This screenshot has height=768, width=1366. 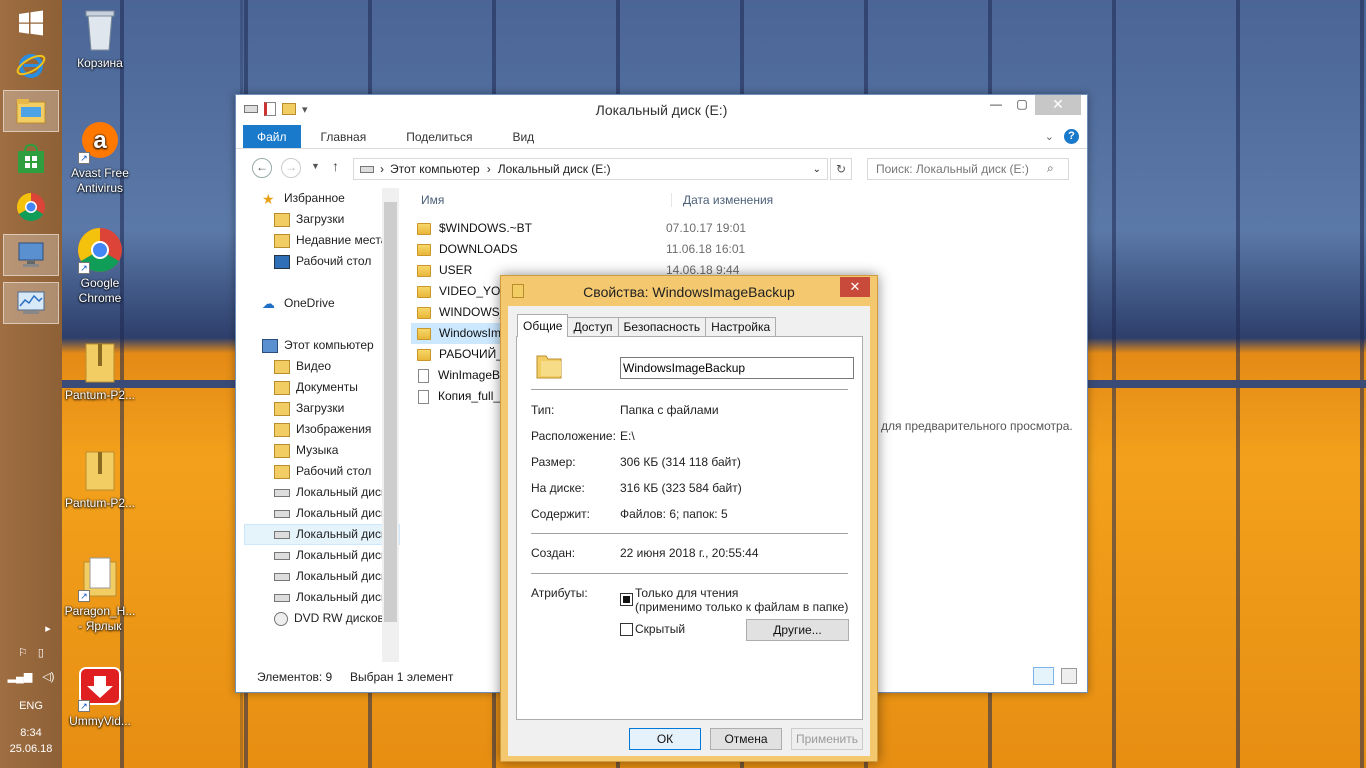 What do you see at coordinates (31, 384) in the screenshot?
I see `taskbar: ▸ ⚐ ▯ ▂▄▆ ◁) ENG 8:34 25.06.18` at bounding box center [31, 384].